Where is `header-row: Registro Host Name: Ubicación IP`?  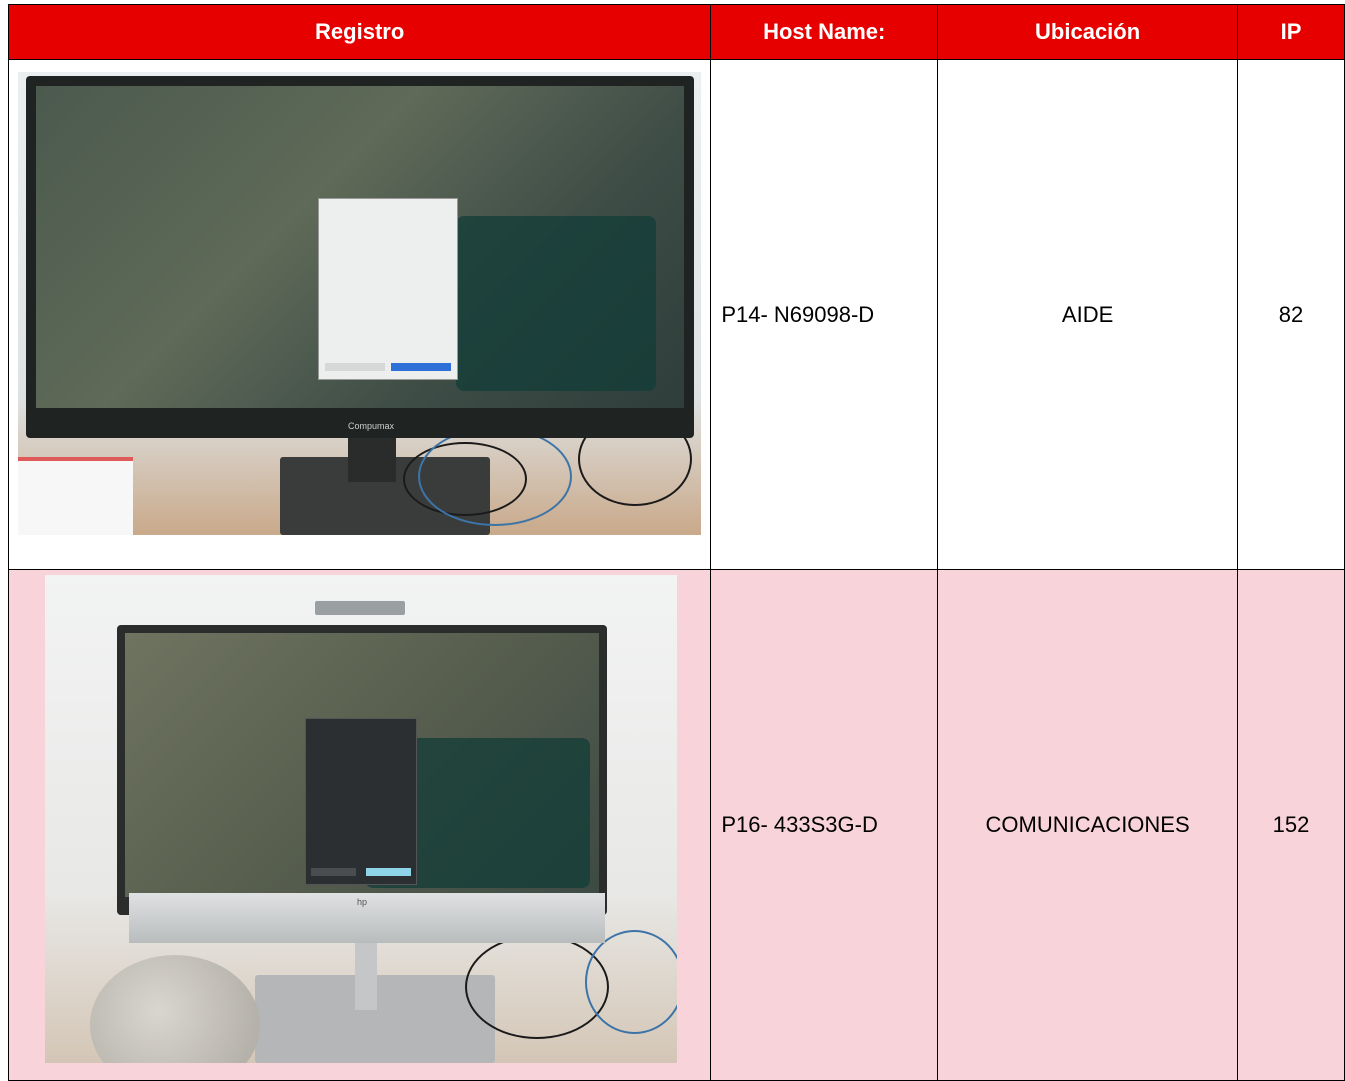
header-row: Registro Host Name: Ubicación IP is located at coordinates (676, 32).